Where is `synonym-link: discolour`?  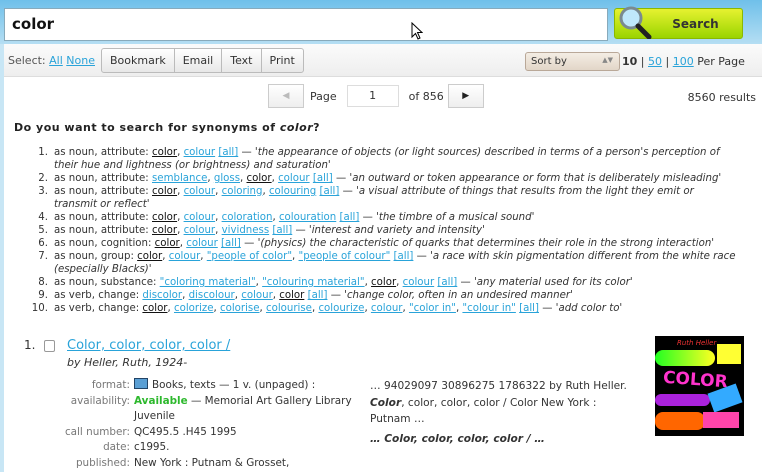
synonym-link: discolour is located at coordinates (212, 295).